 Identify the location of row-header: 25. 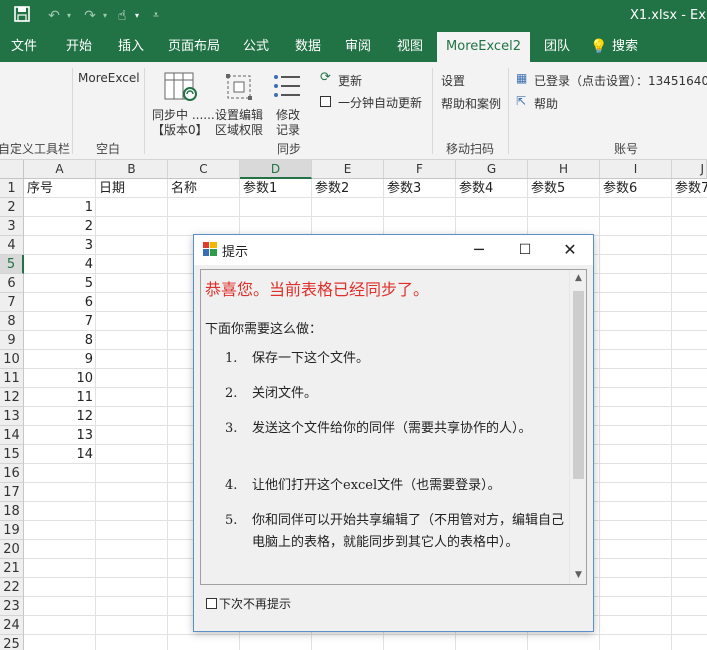
(12, 642).